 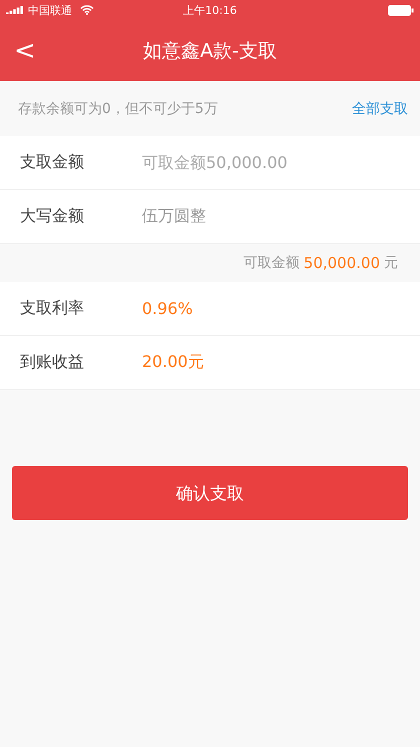 I want to click on page-title: 如意鑫A款-支取, so click(x=210, y=51).